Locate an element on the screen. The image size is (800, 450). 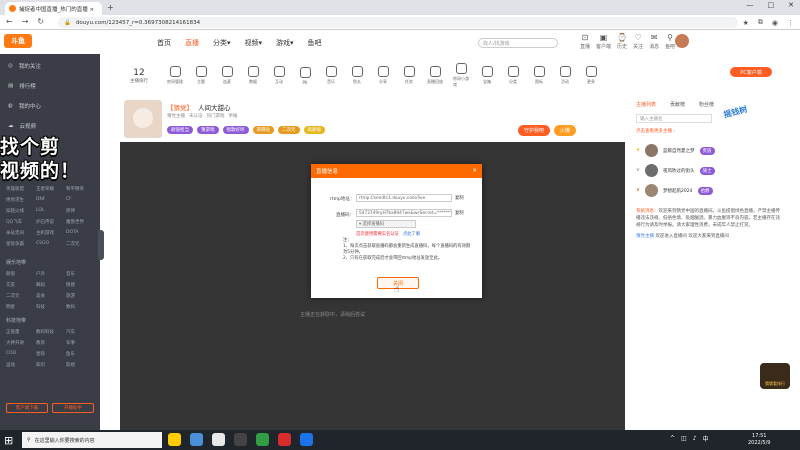
category-item: 音乐 is located at coordinates (331, 75).